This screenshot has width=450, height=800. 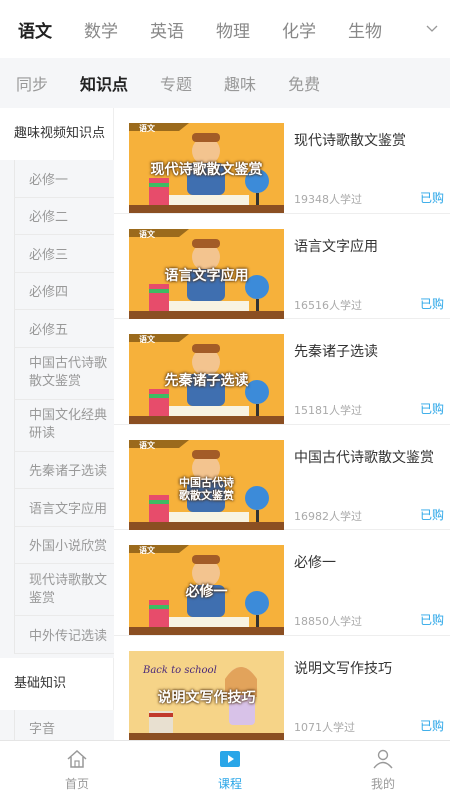 I want to click on sidebar-item: 必修四, so click(x=64, y=291).